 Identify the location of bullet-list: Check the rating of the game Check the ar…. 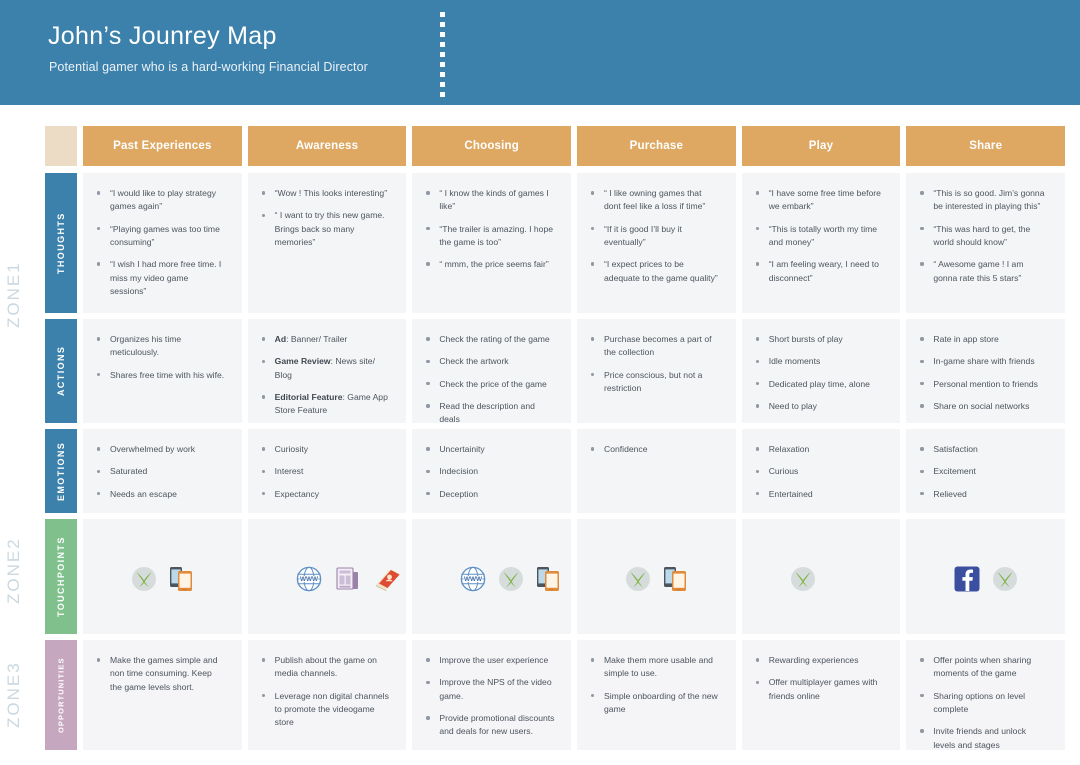
(490, 378).